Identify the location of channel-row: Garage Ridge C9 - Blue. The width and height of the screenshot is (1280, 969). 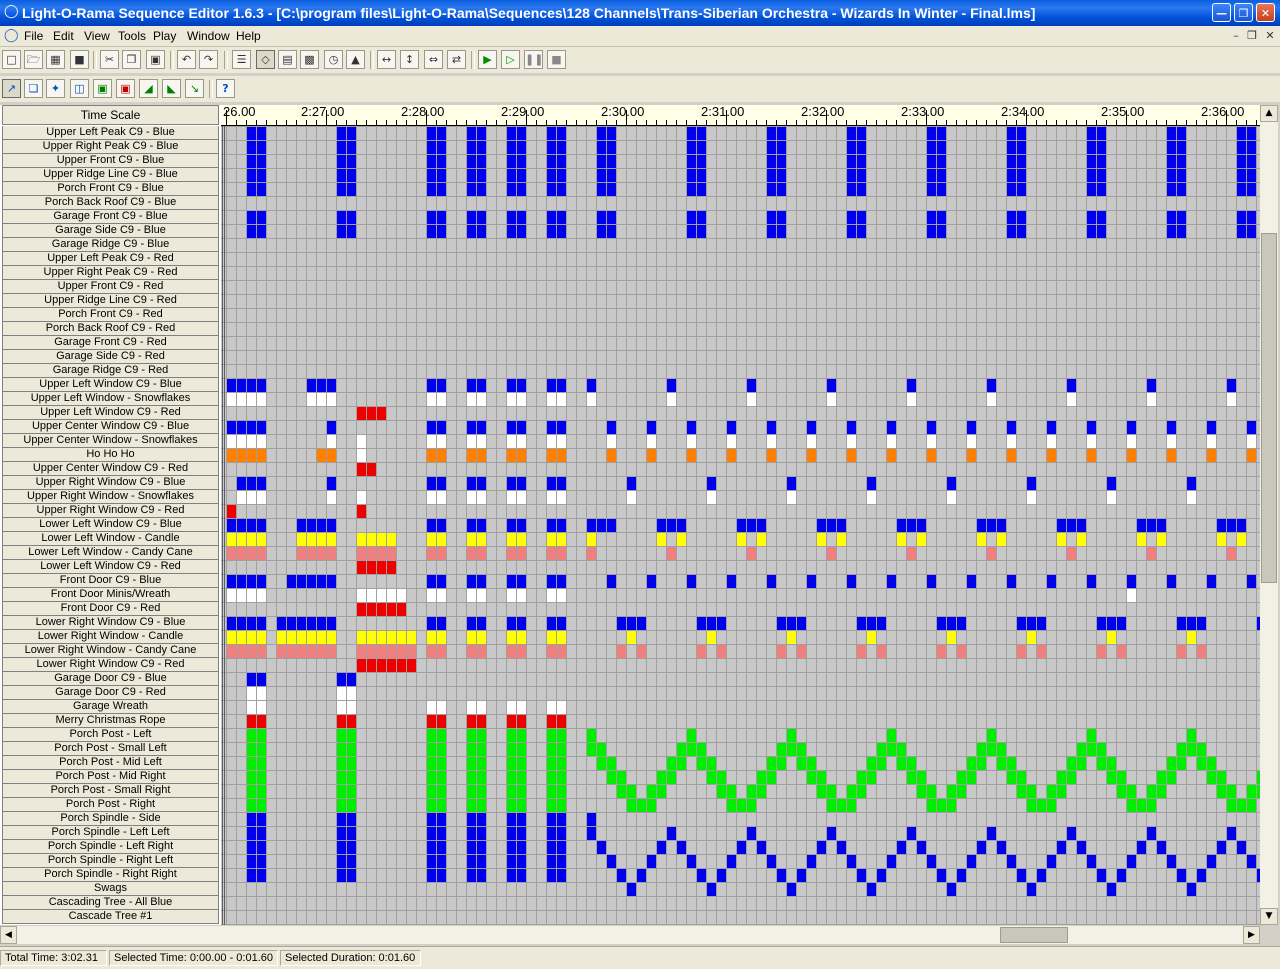
(110, 245).